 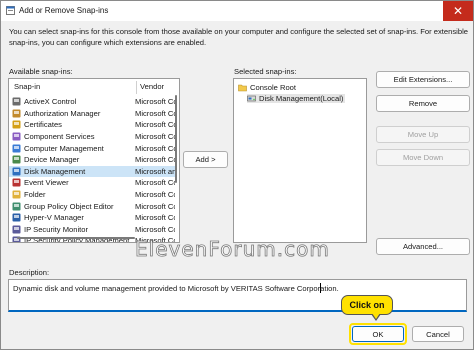 I want to click on cancel-button: Cancel, so click(x=438, y=334).